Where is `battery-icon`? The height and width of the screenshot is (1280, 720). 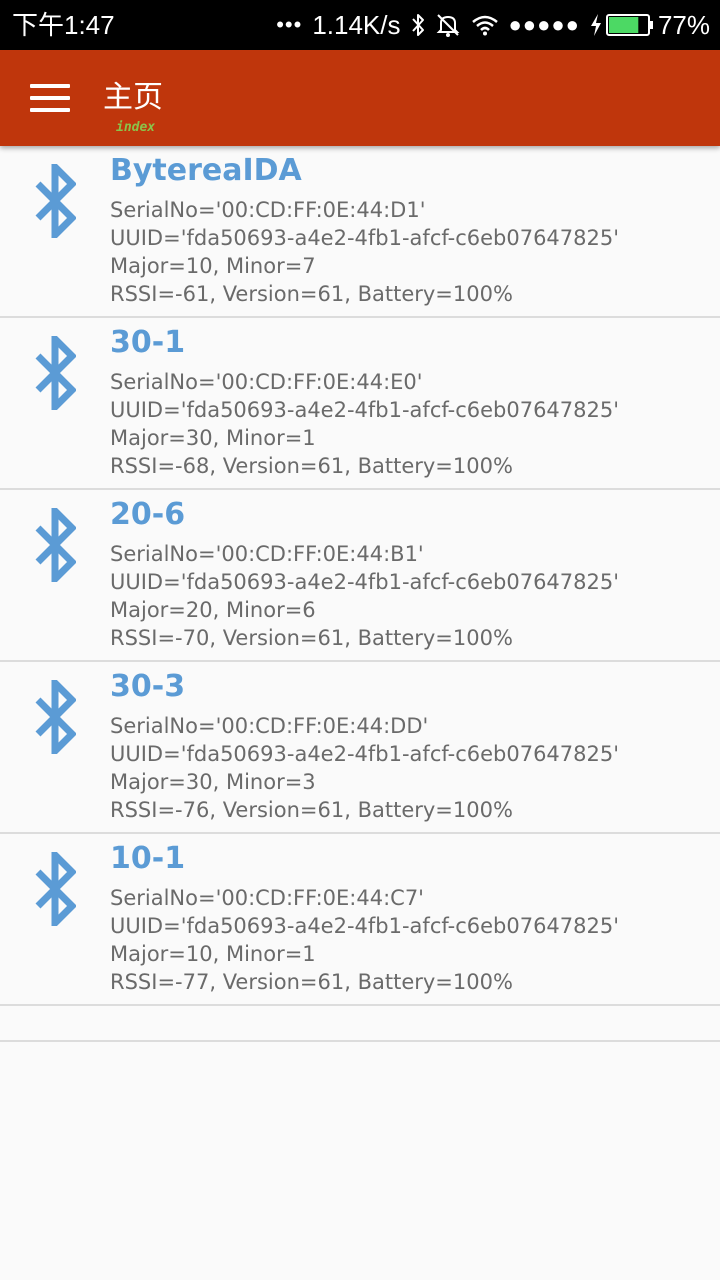 battery-icon is located at coordinates (629, 25).